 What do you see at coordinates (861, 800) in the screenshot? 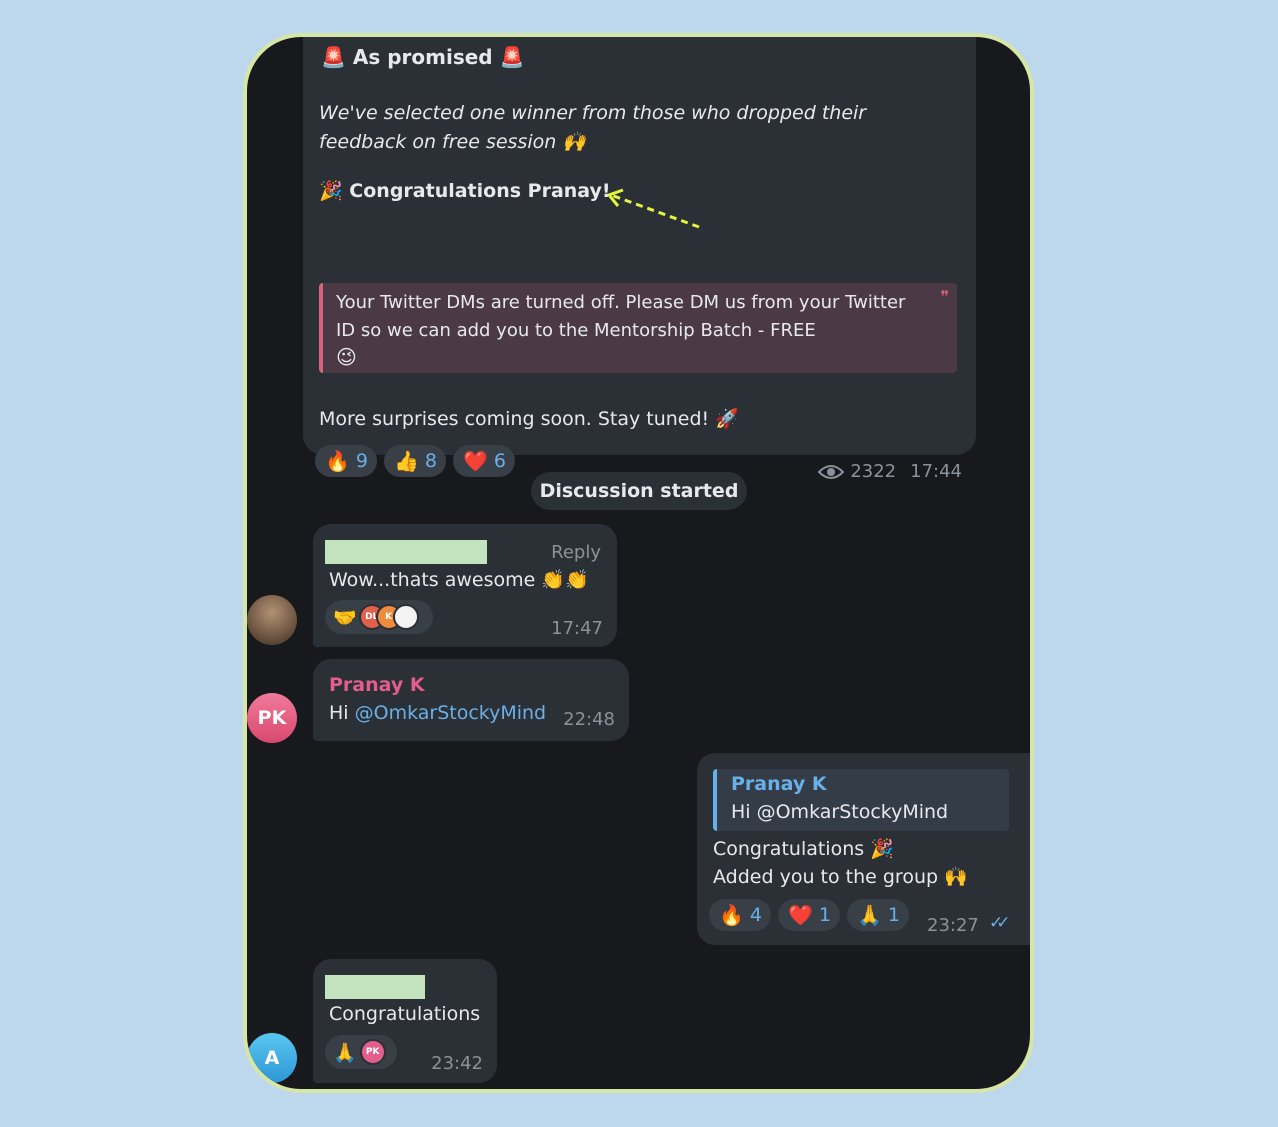
I see `reply-preview: Pranay K Hi @OmkarStockyMind` at bounding box center [861, 800].